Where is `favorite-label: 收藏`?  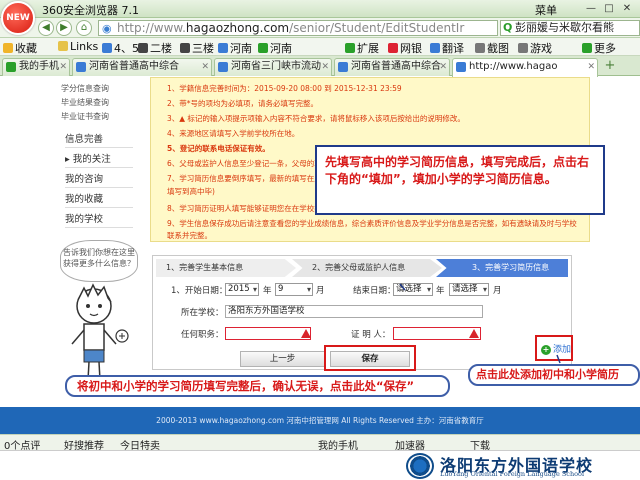 favorite-label: 收藏 is located at coordinates (26, 48).